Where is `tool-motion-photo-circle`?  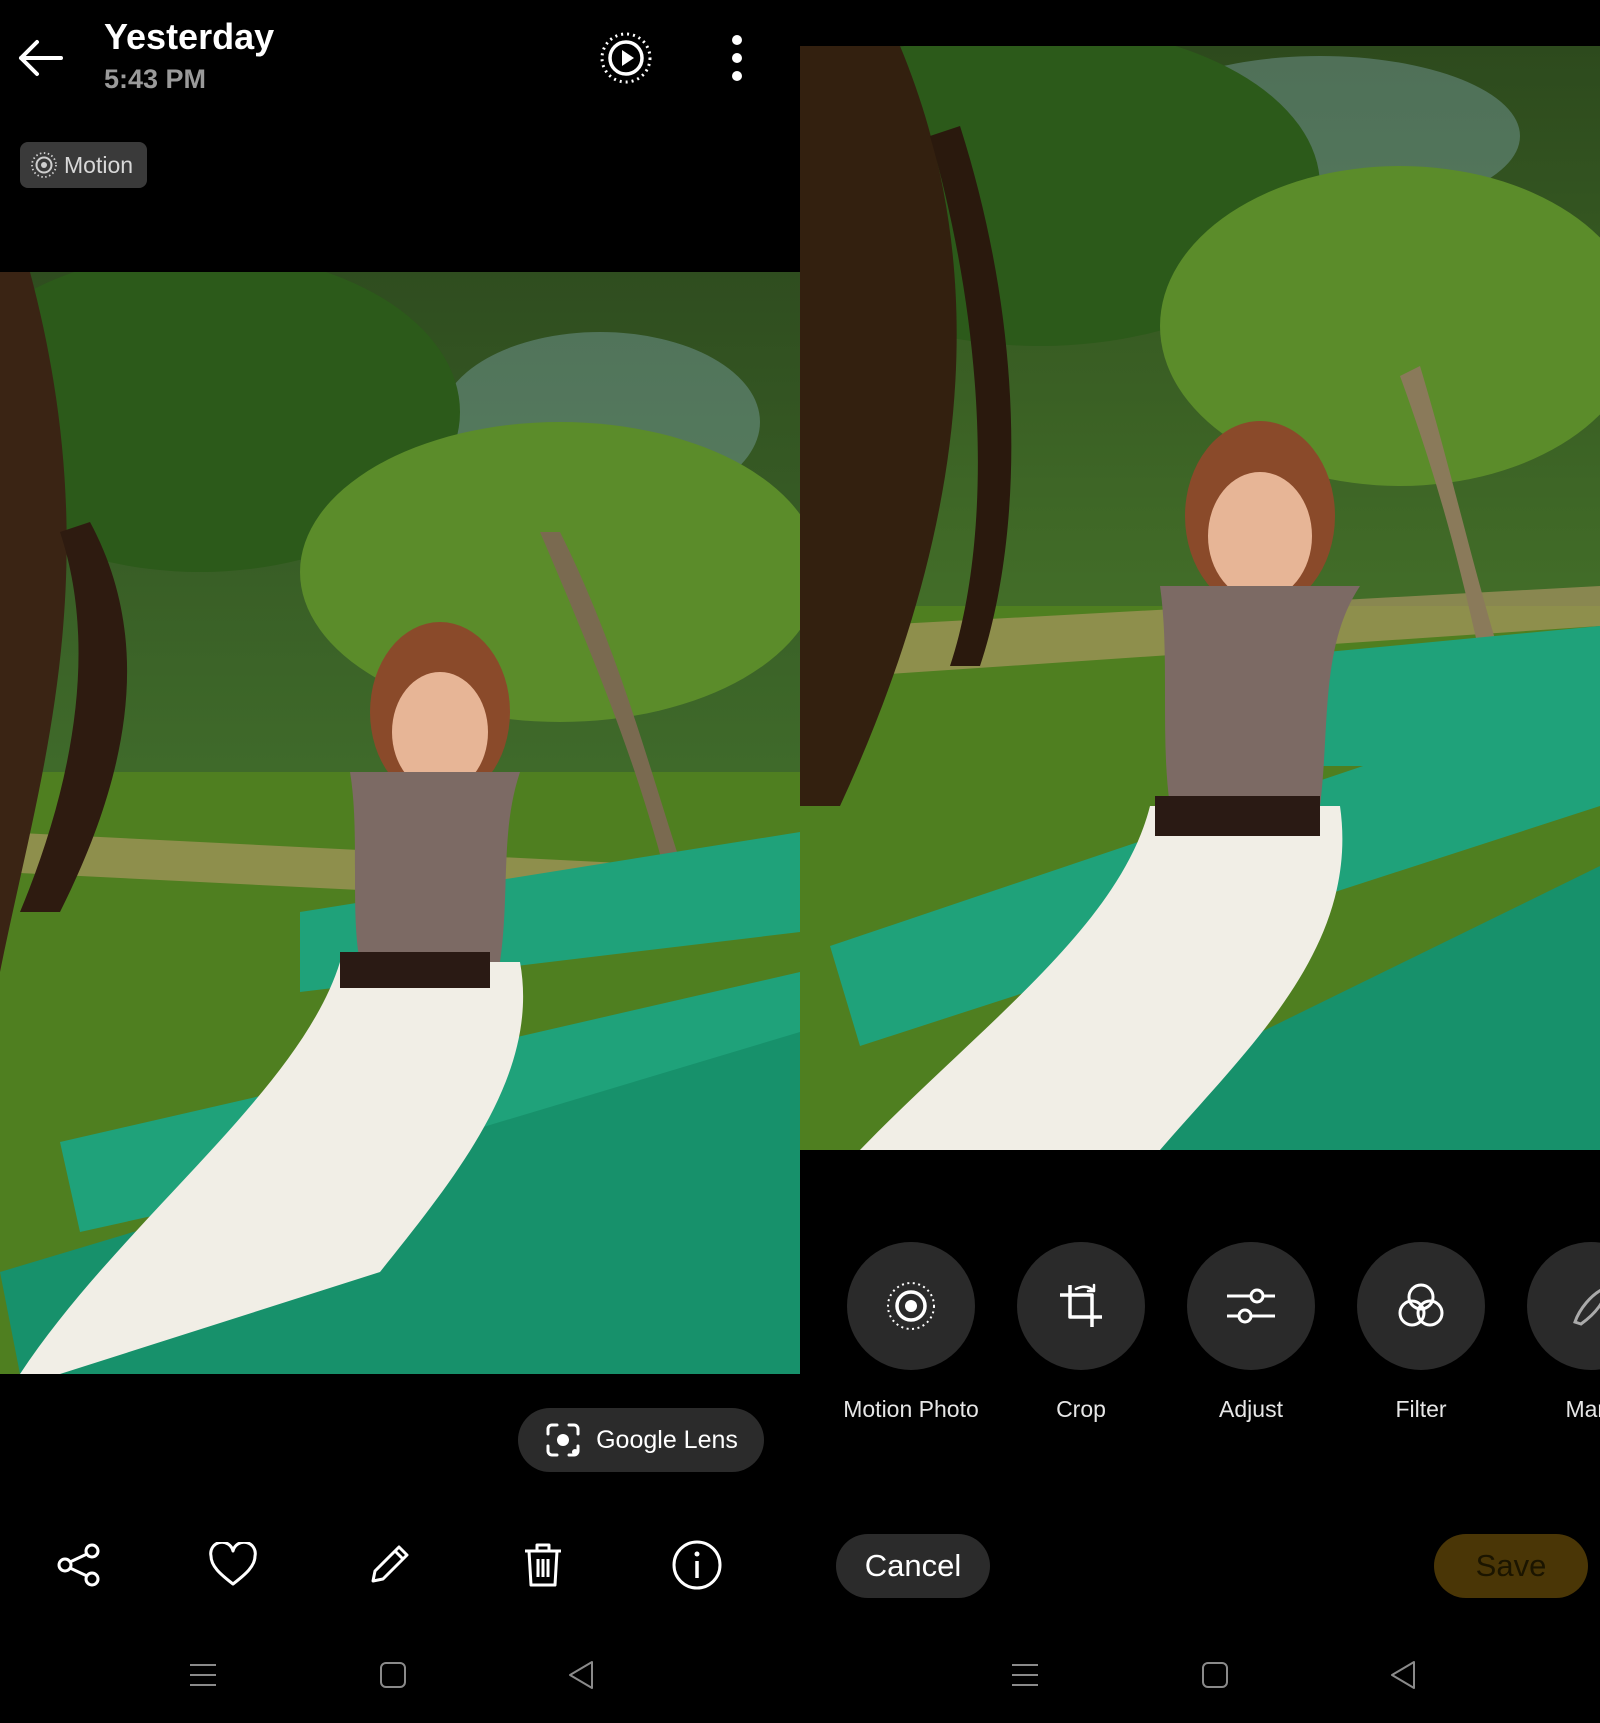
tool-motion-photo-circle is located at coordinates (911, 1306).